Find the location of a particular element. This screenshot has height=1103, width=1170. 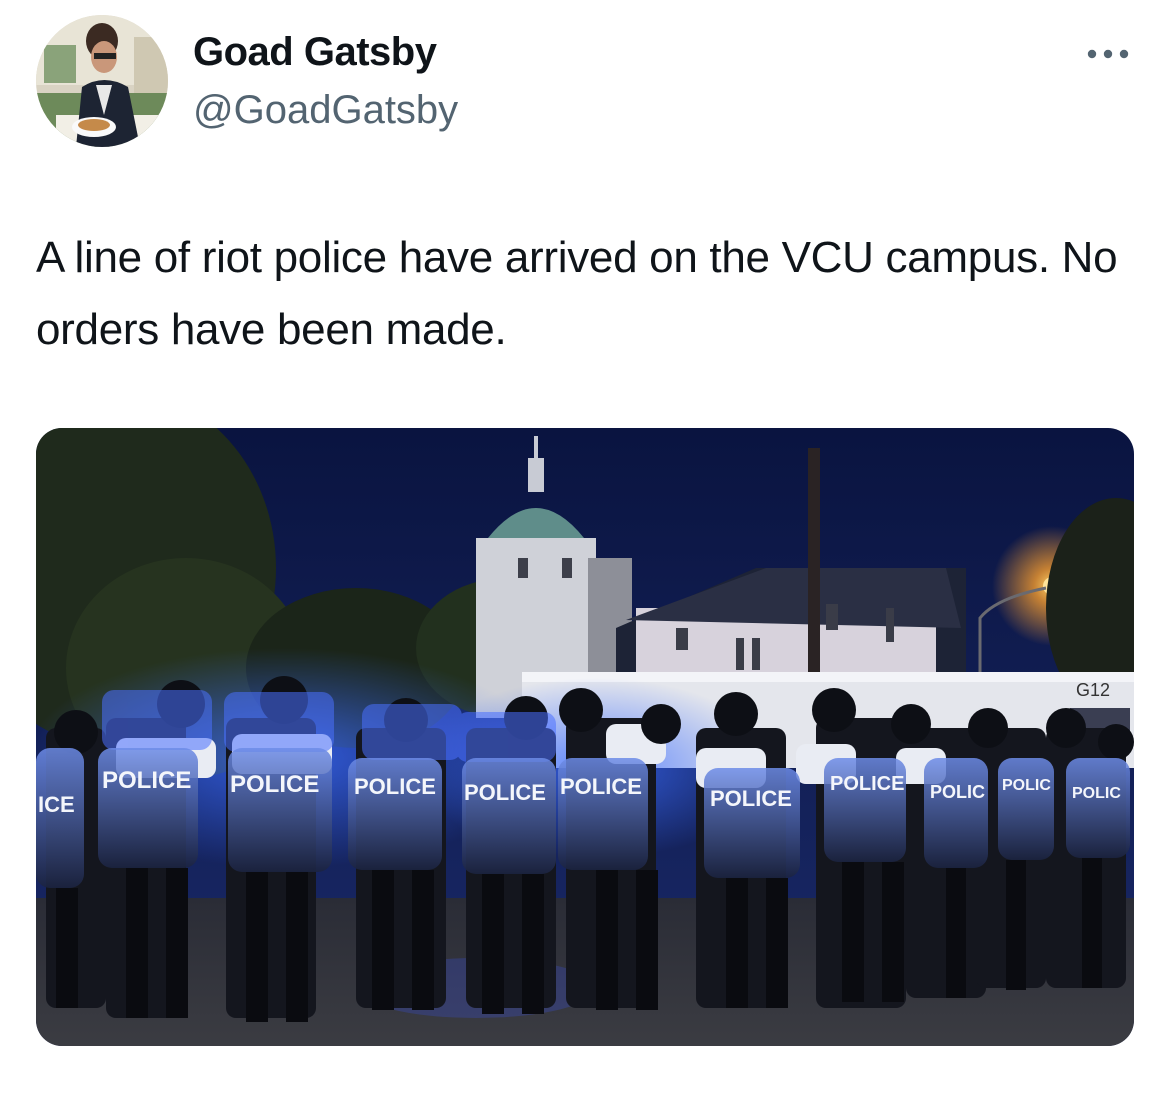

avatar-image is located at coordinates (102, 81).